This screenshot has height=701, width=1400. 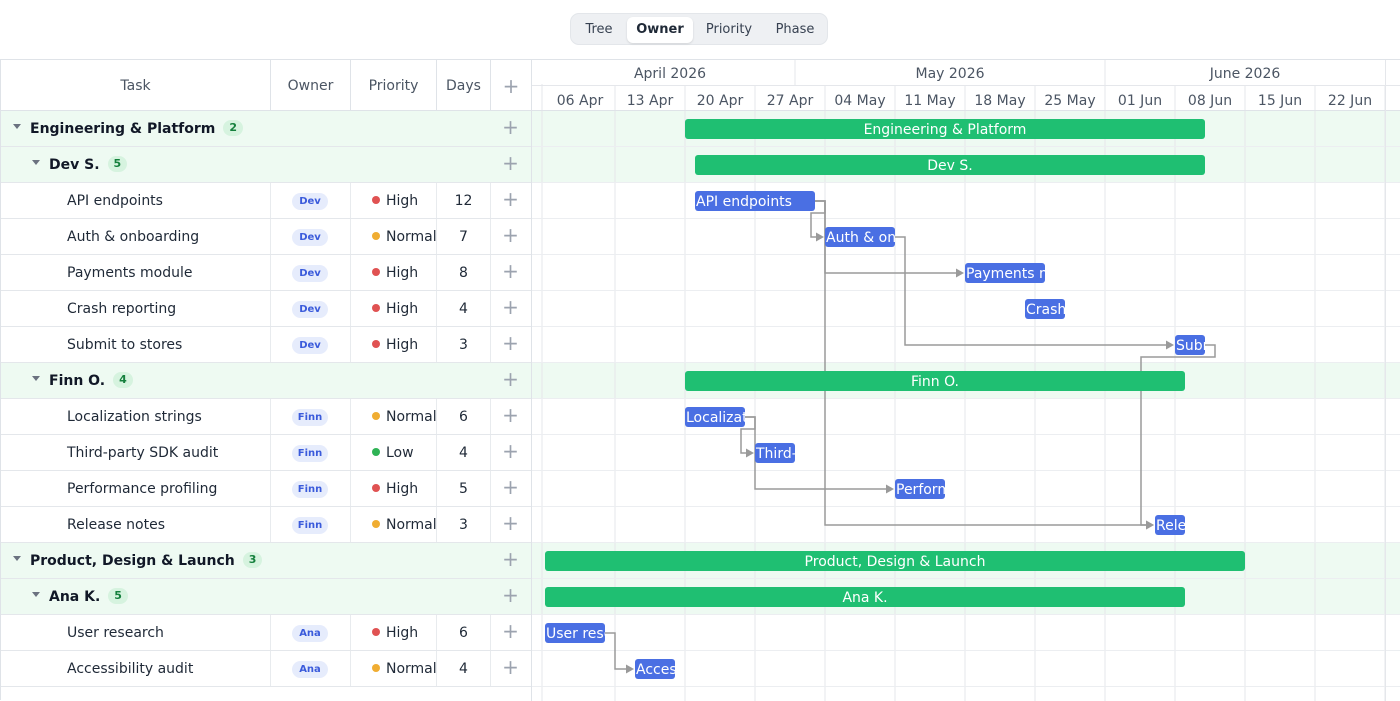 What do you see at coordinates (1046, 310) in the screenshot?
I see `task-bar-label: Crash` at bounding box center [1046, 310].